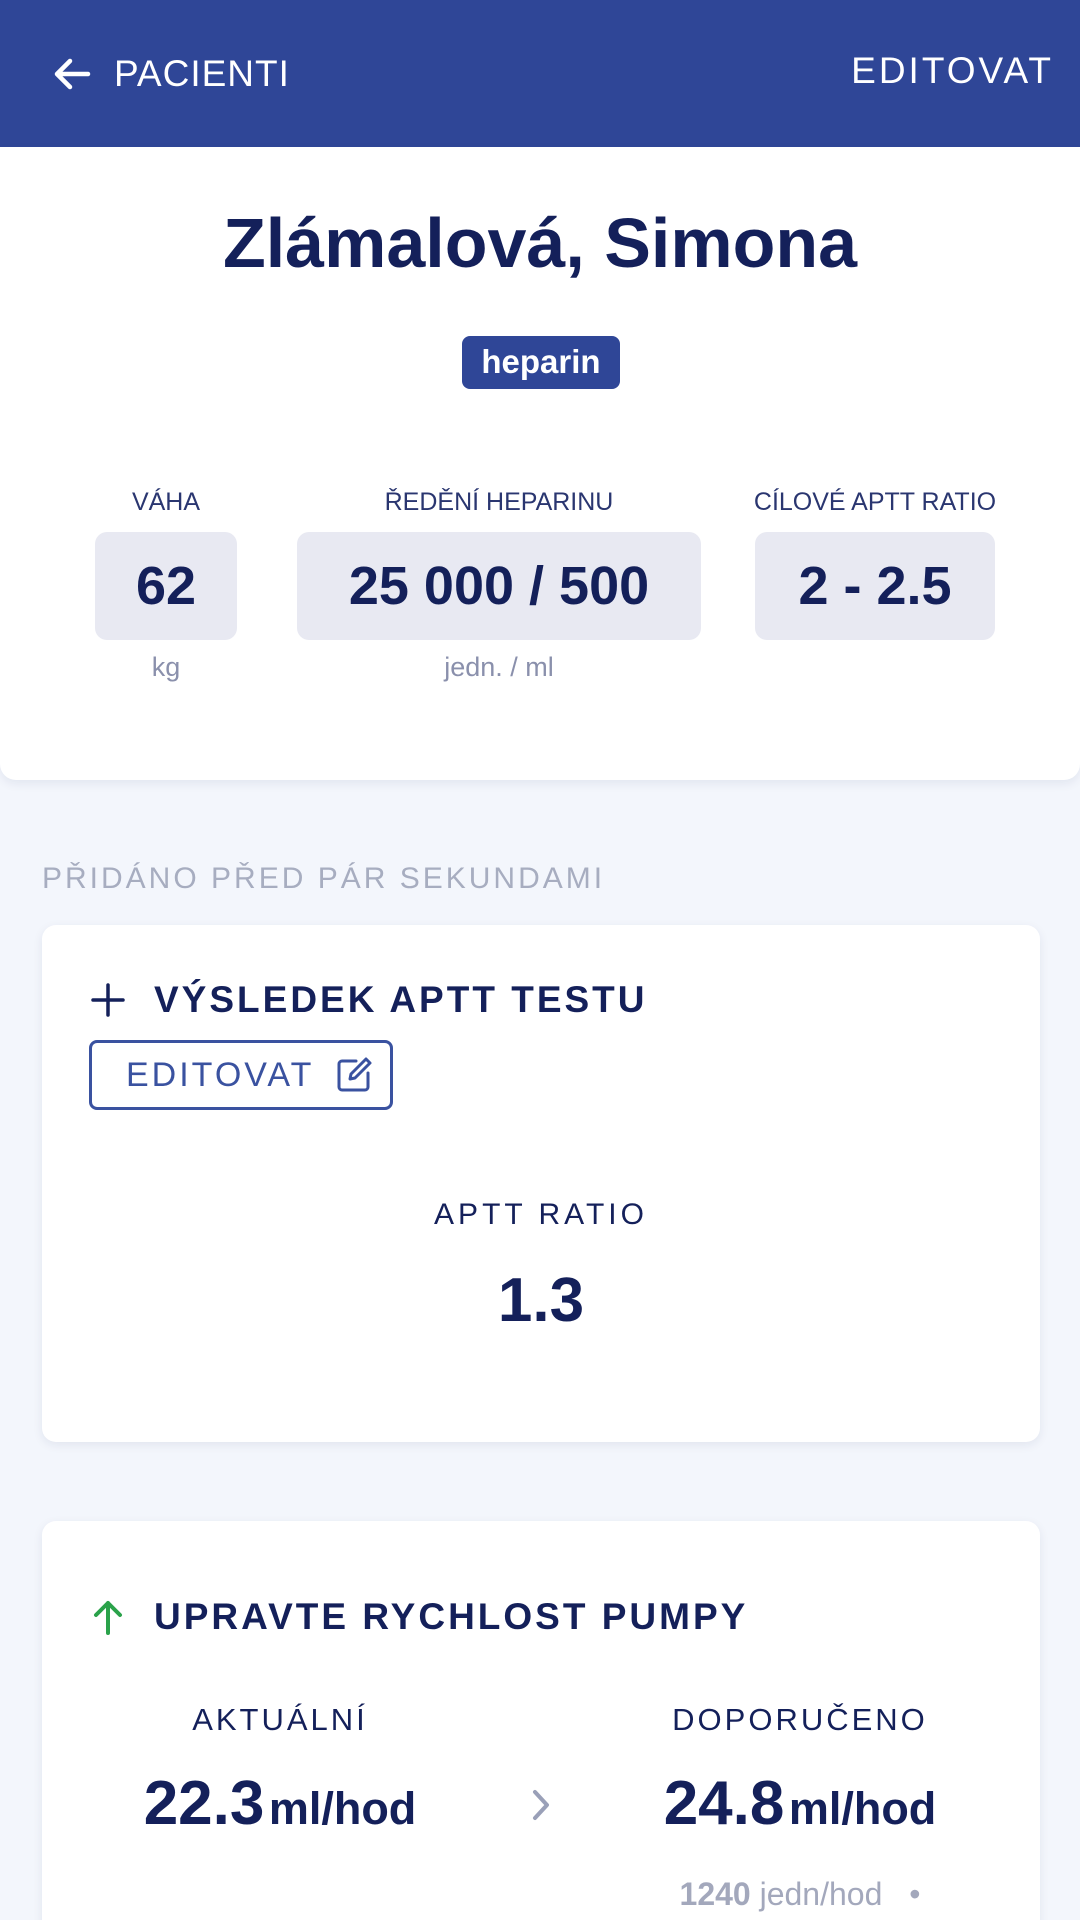 Image resolution: width=1080 pixels, height=1920 pixels. Describe the element at coordinates (166, 667) in the screenshot. I see `weight-unit: kg` at that location.